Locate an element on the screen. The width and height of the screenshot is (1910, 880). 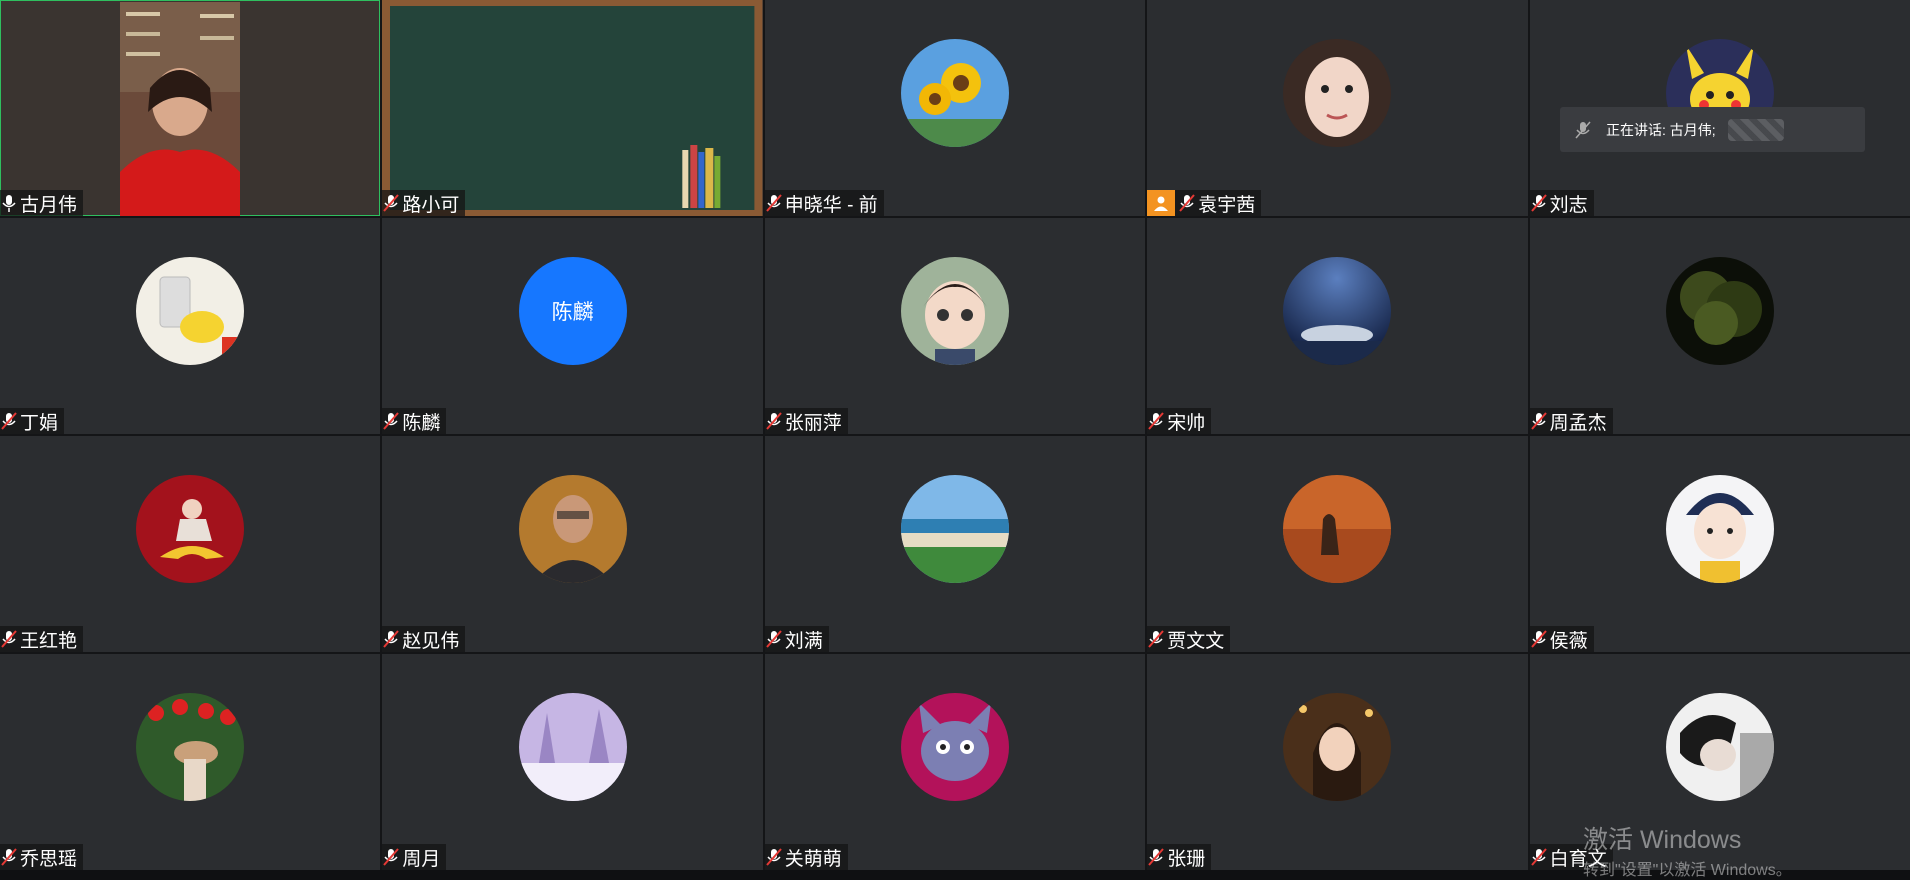
participant-name: 周月 is located at coordinates (421, 859).